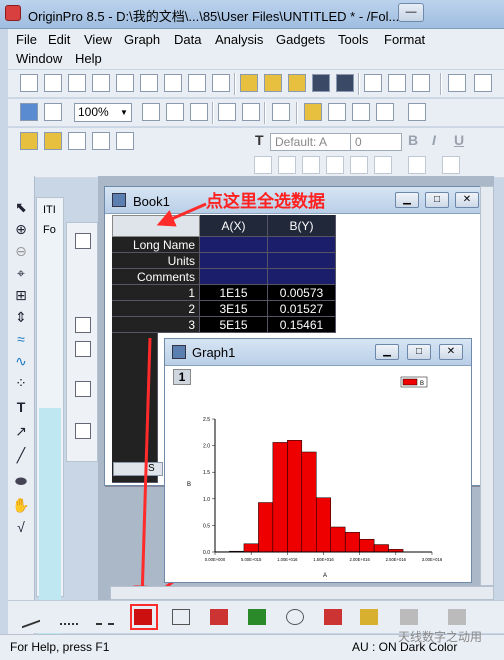 The image size is (504, 660). I want to click on cell-a: 3E15, so click(234, 309).